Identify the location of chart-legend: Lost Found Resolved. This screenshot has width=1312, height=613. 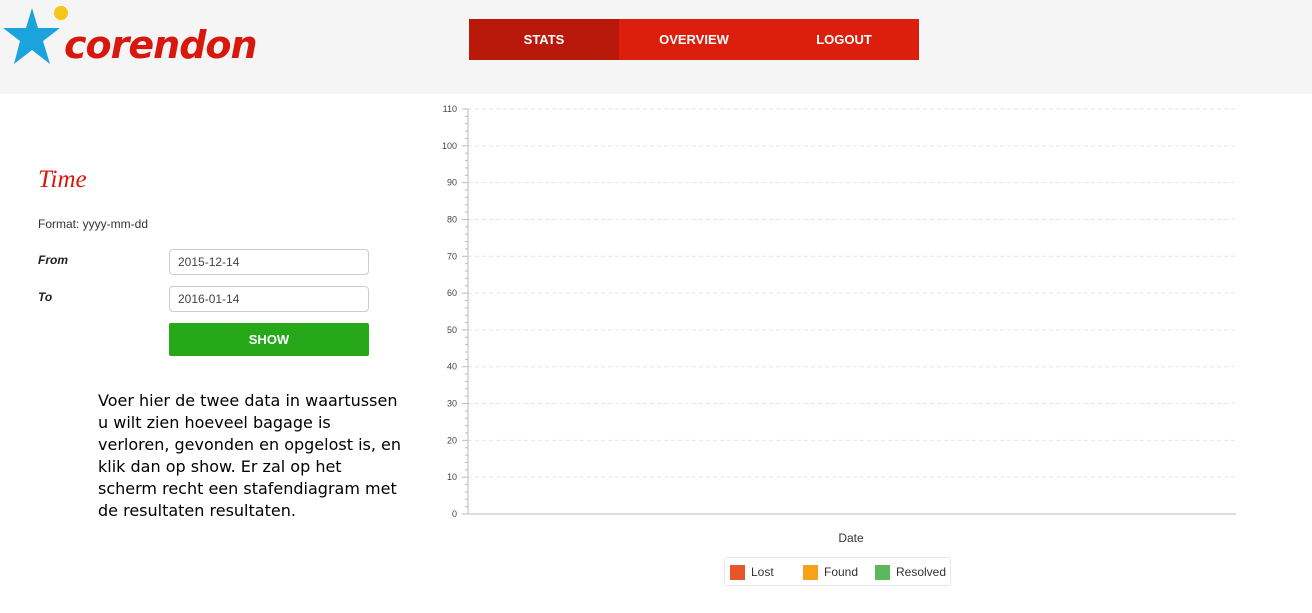
(837, 571).